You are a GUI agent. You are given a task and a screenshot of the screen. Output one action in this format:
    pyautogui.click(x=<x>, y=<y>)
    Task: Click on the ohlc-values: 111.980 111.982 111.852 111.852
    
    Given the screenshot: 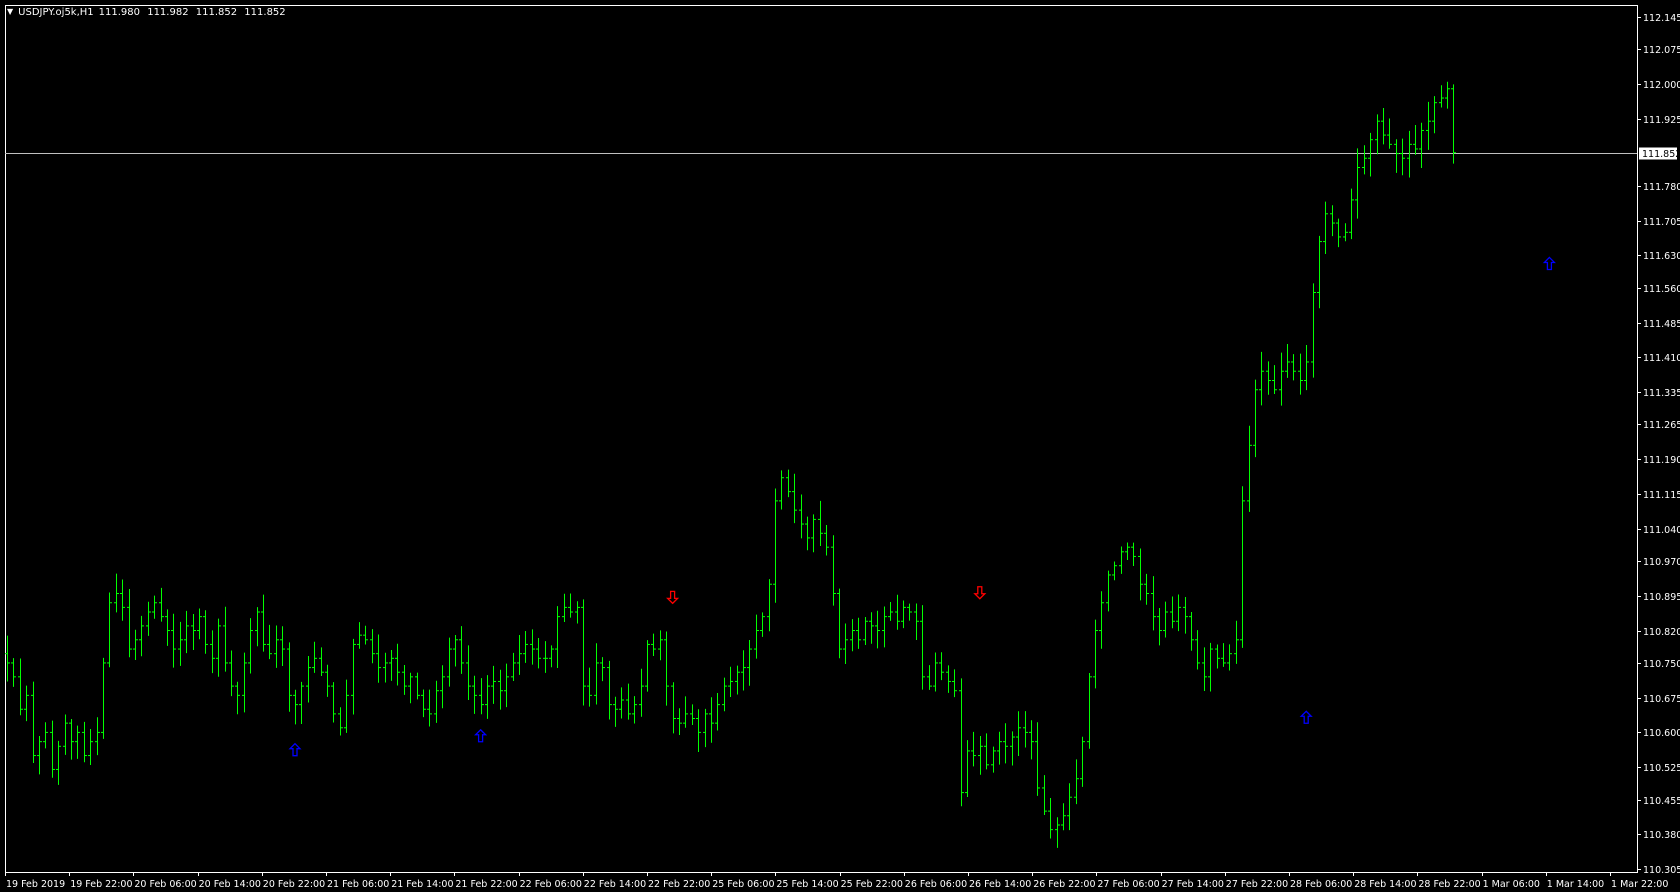 What is the action you would take?
    pyautogui.click(x=194, y=12)
    